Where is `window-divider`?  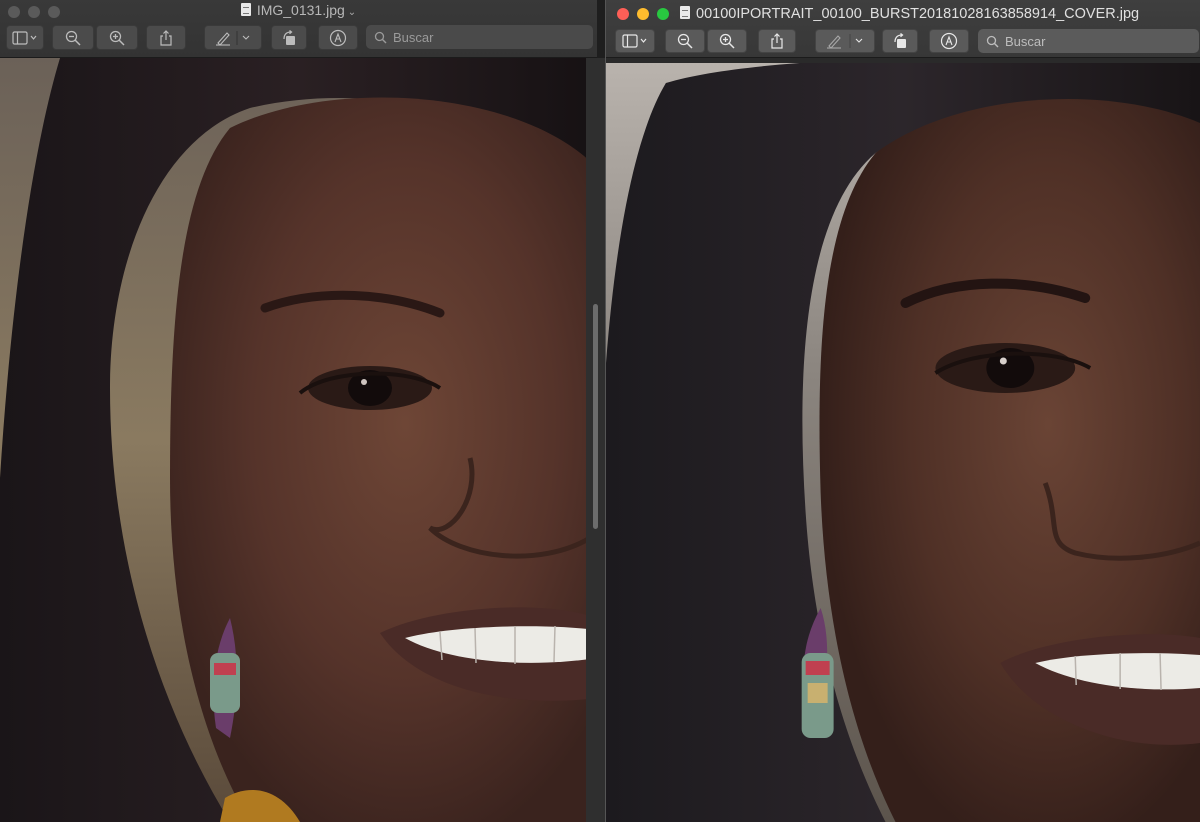 window-divider is located at coordinates (595, 440).